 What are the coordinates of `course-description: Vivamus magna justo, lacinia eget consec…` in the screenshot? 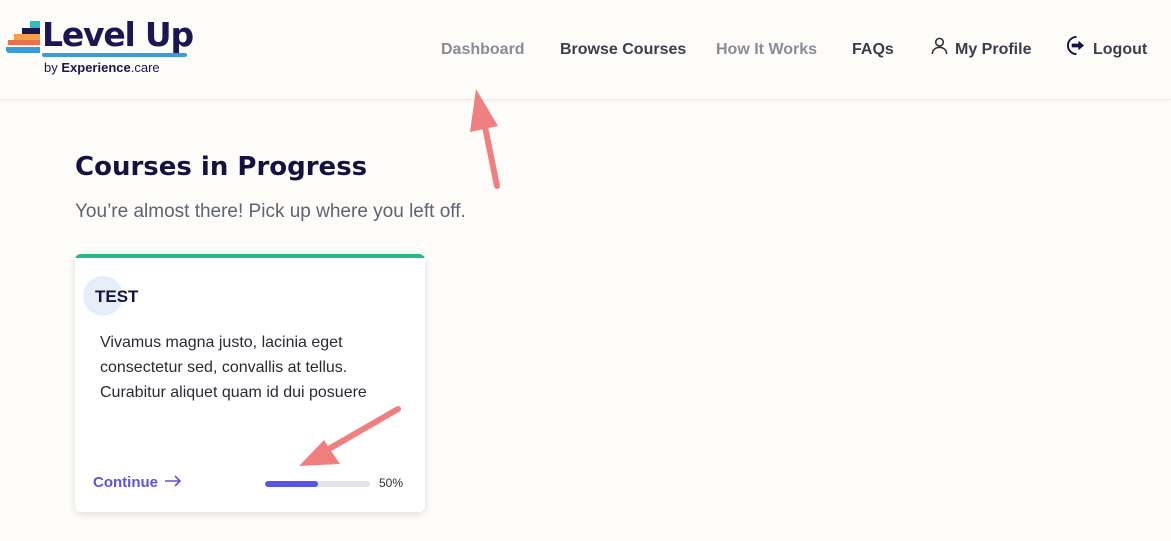 It's located at (233, 367).